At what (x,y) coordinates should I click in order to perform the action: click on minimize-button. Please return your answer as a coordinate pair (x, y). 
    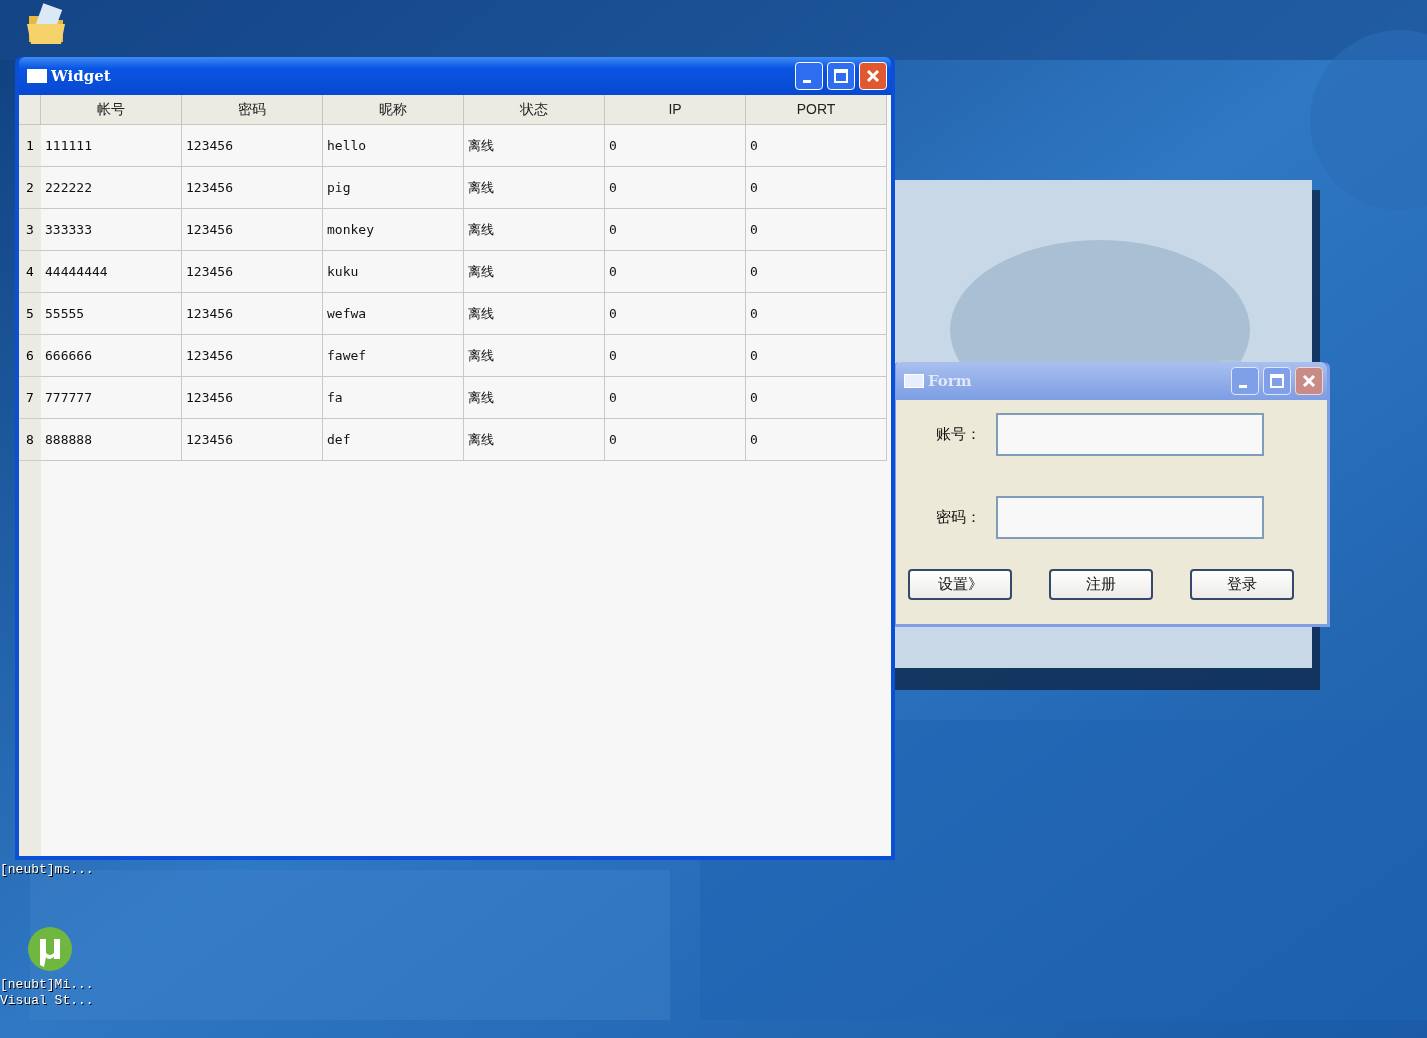
    Looking at the image, I should click on (1245, 381).